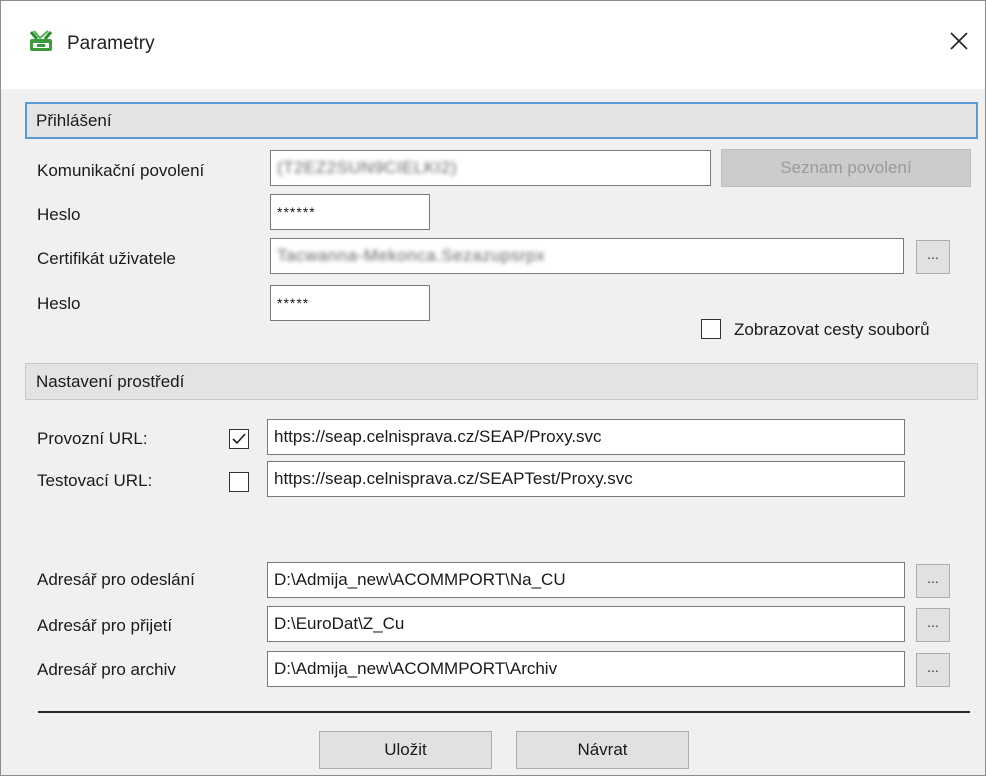 The image size is (986, 776). I want to click on password1-field: ******, so click(350, 212).